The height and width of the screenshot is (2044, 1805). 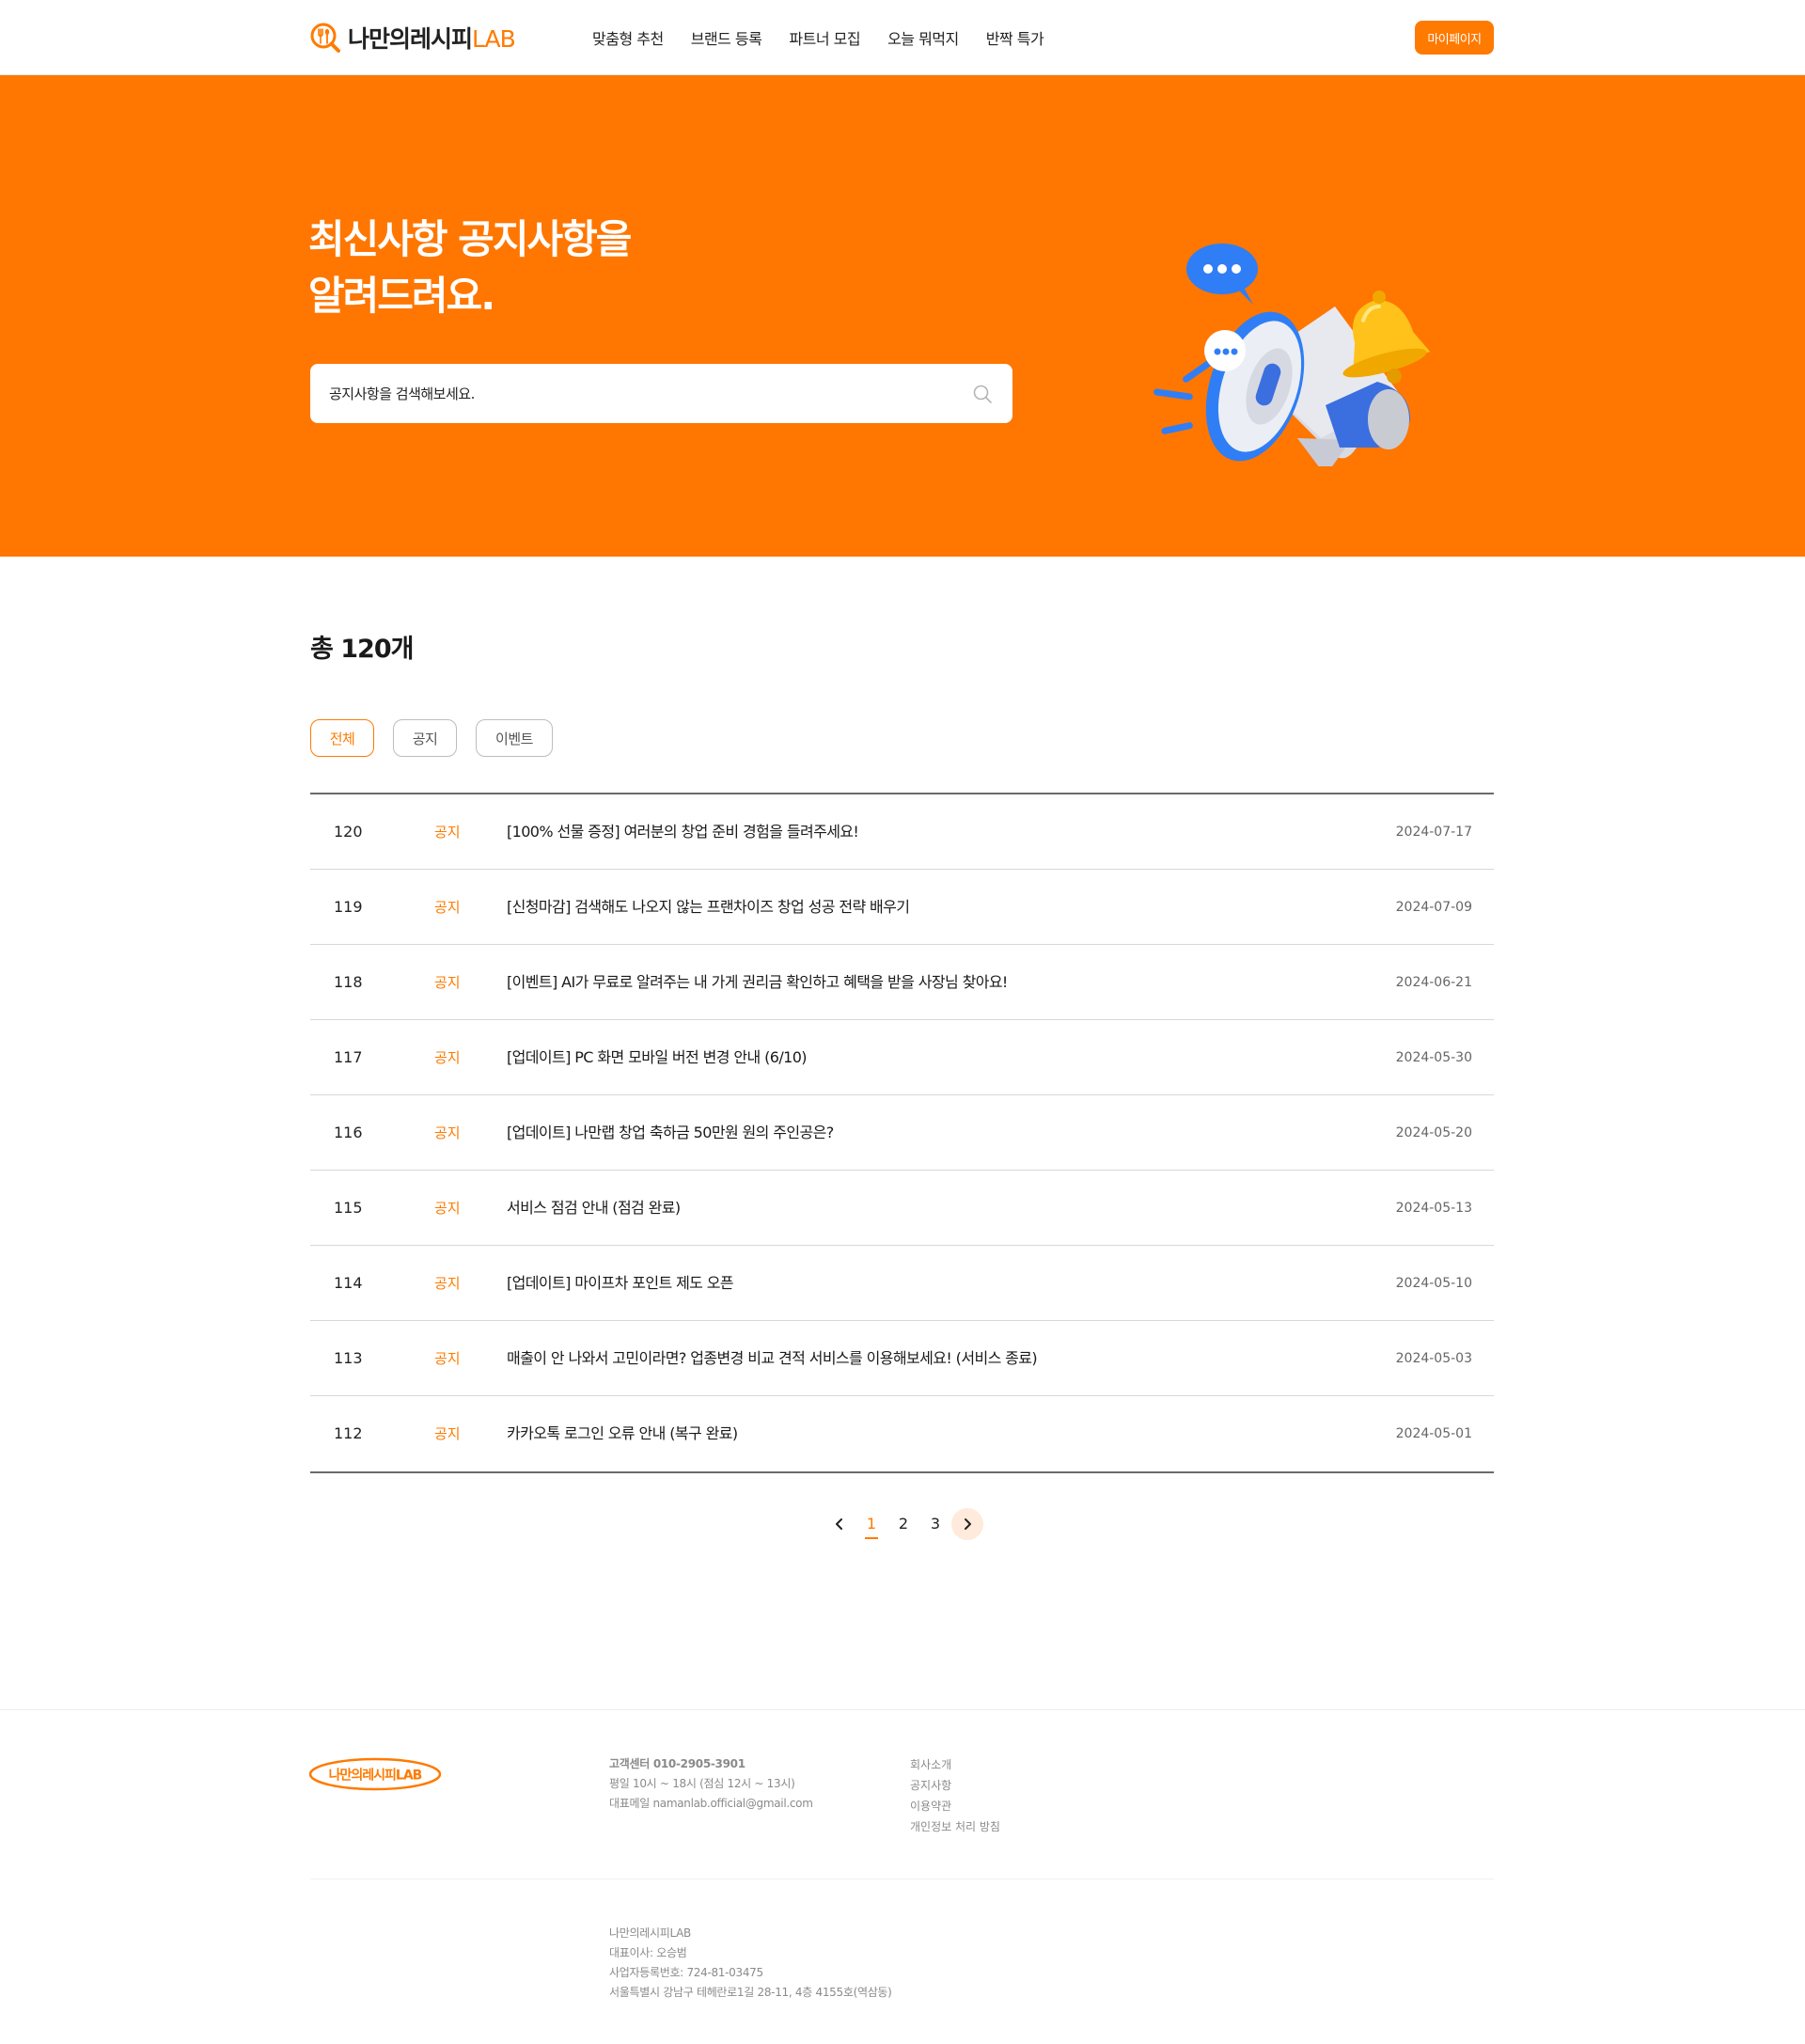 I want to click on chevron-right-icon, so click(x=968, y=1524).